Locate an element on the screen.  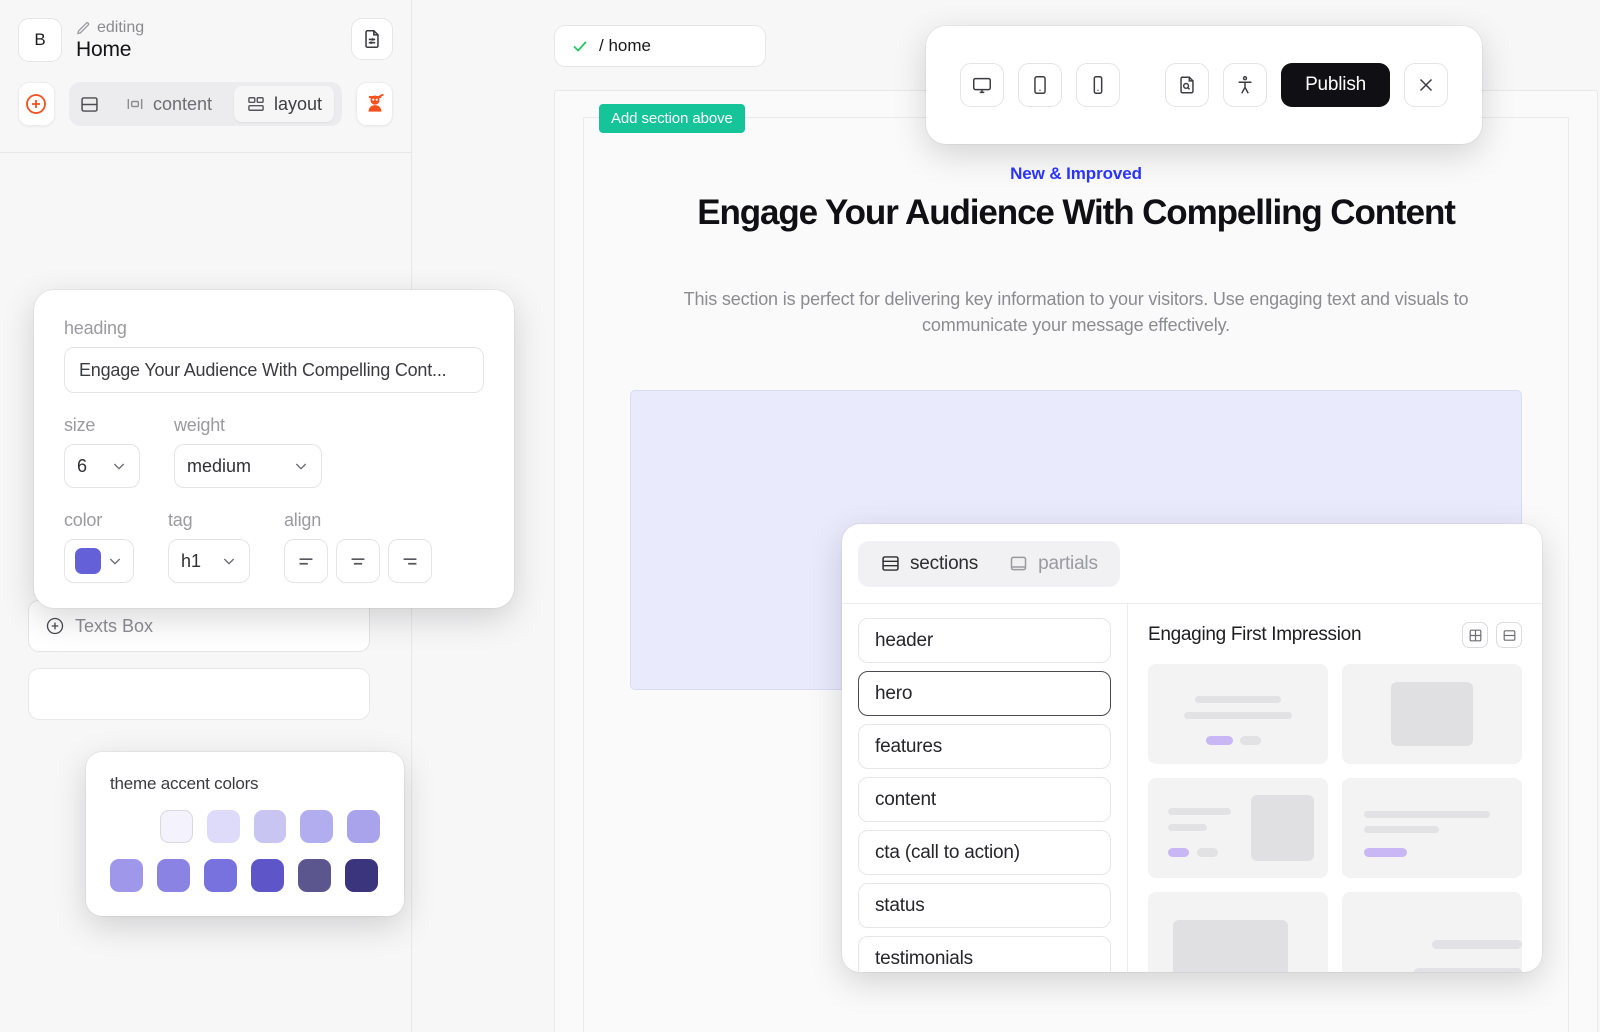
color-select is located at coordinates (99, 561).